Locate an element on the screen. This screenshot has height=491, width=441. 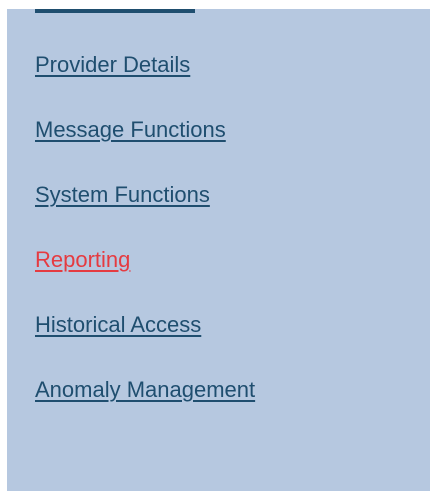
nav-link-message-functions: Message Functions is located at coordinates (130, 130).